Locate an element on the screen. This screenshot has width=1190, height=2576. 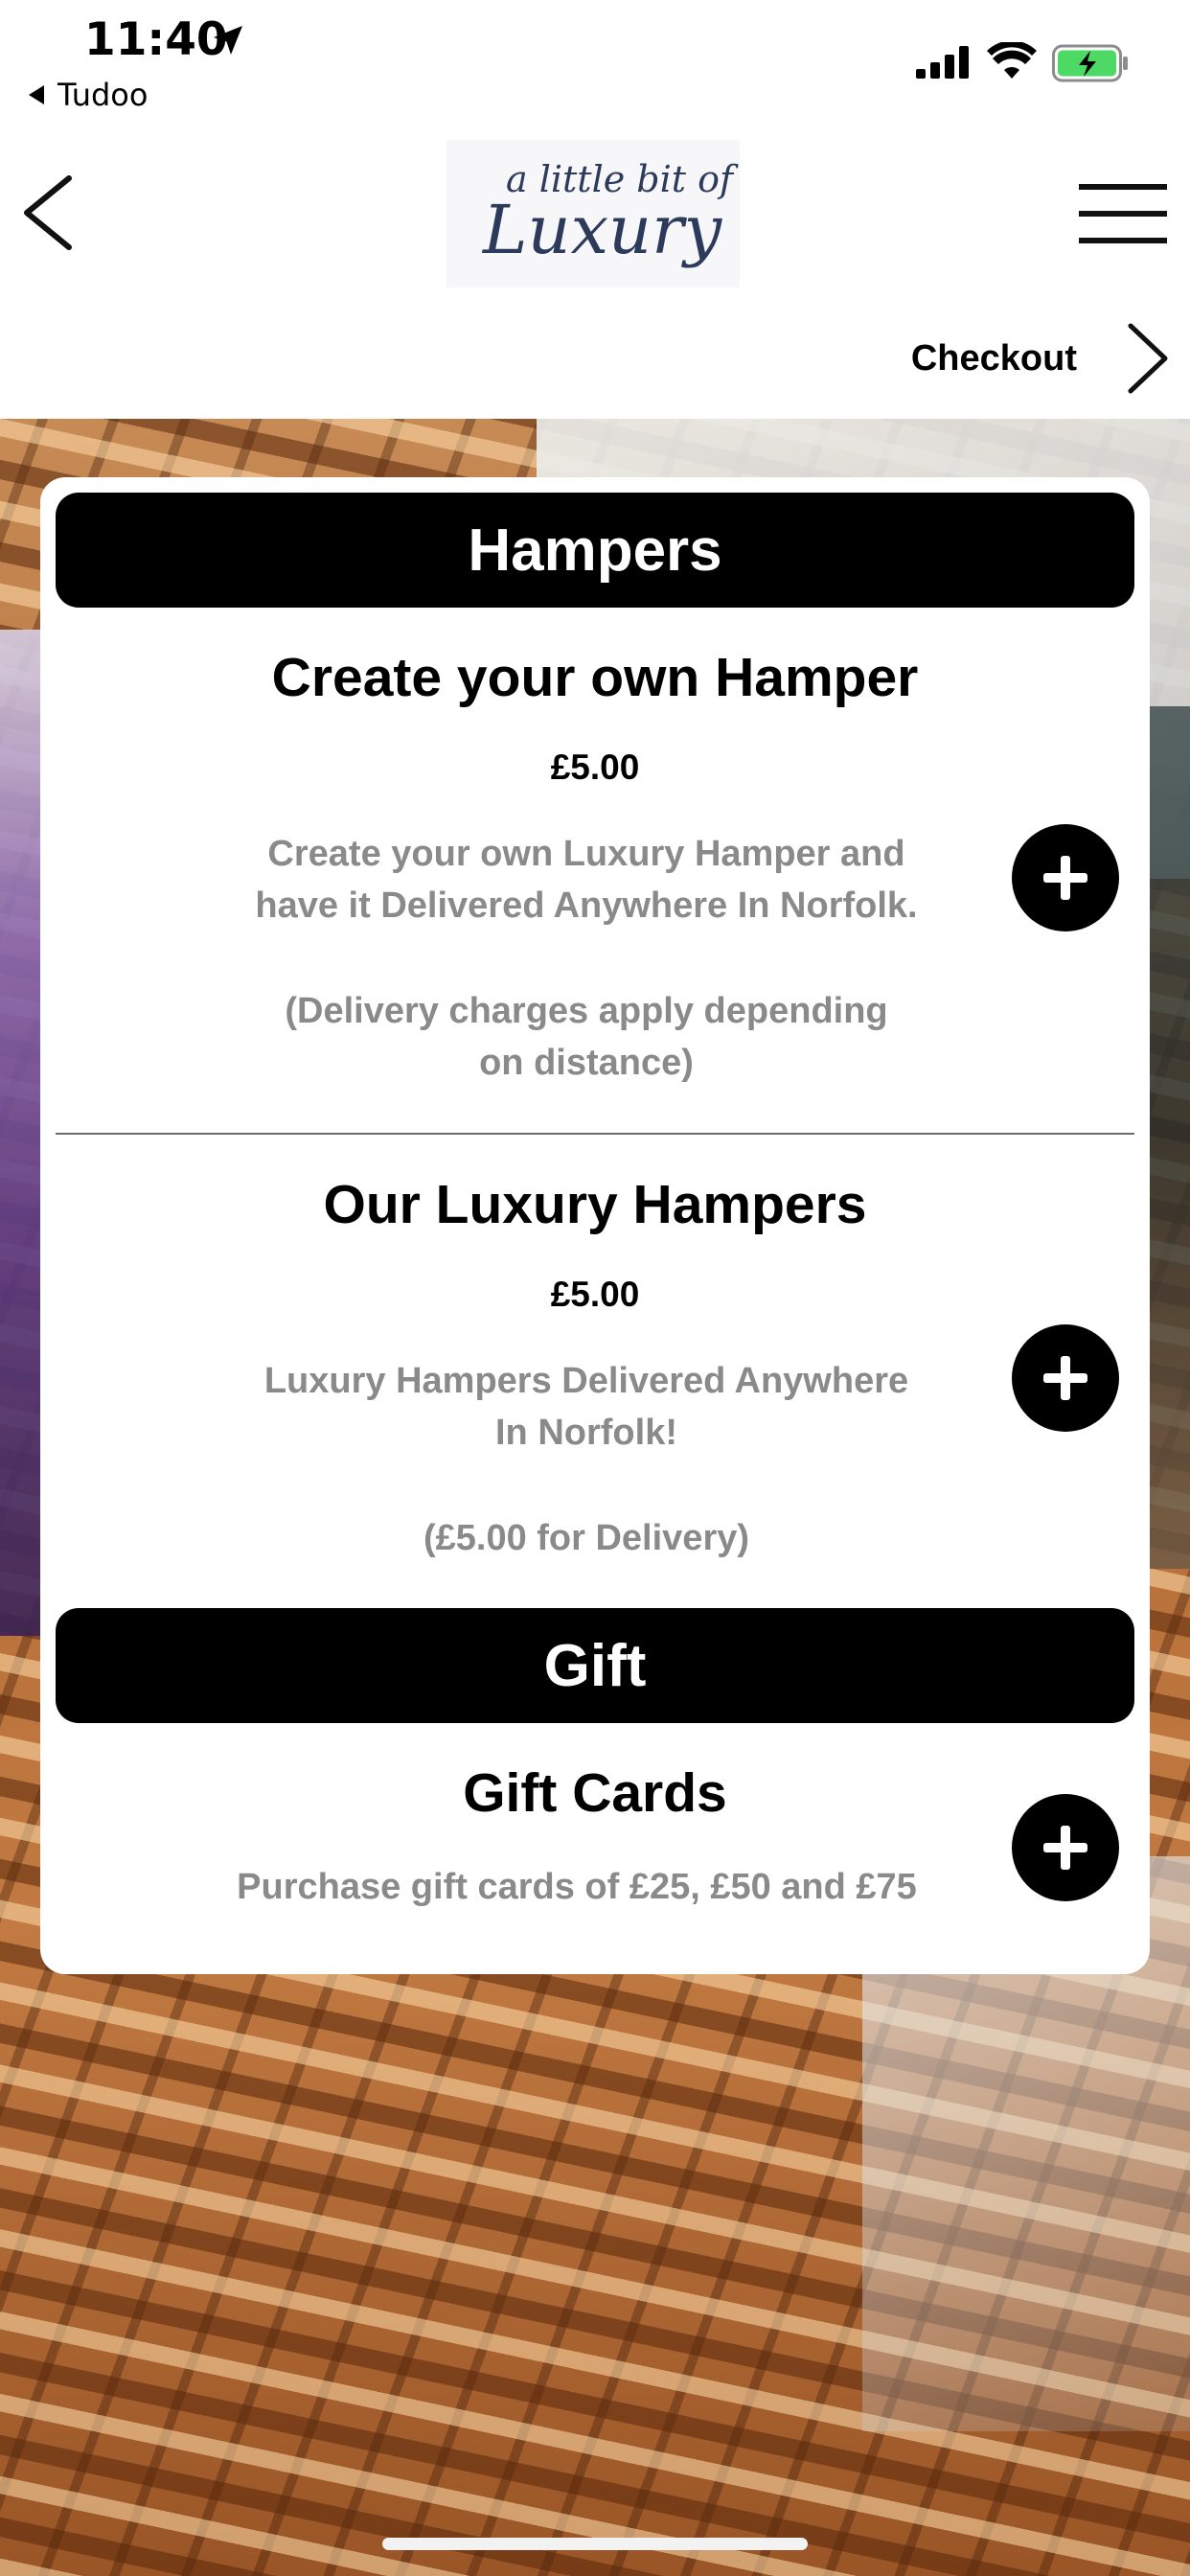
back-button is located at coordinates (47, 212).